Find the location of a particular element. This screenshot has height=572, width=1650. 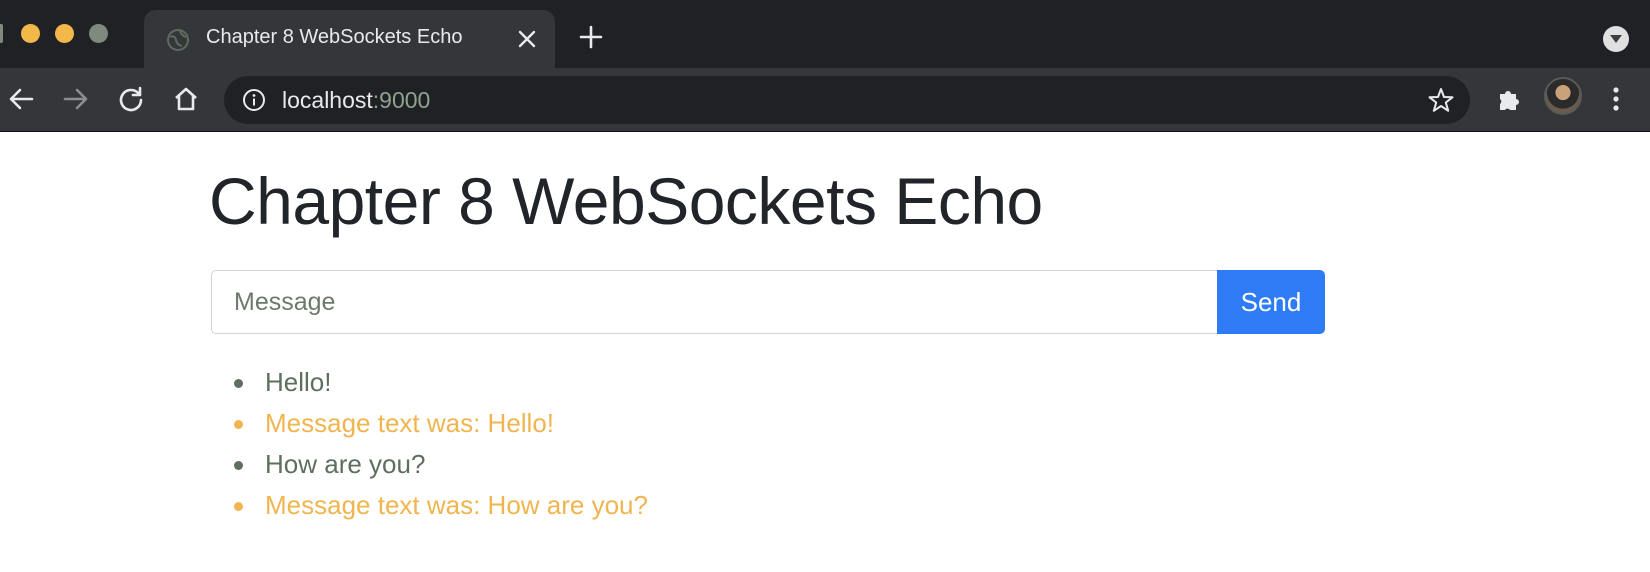

send-button: Send is located at coordinates (1271, 302).